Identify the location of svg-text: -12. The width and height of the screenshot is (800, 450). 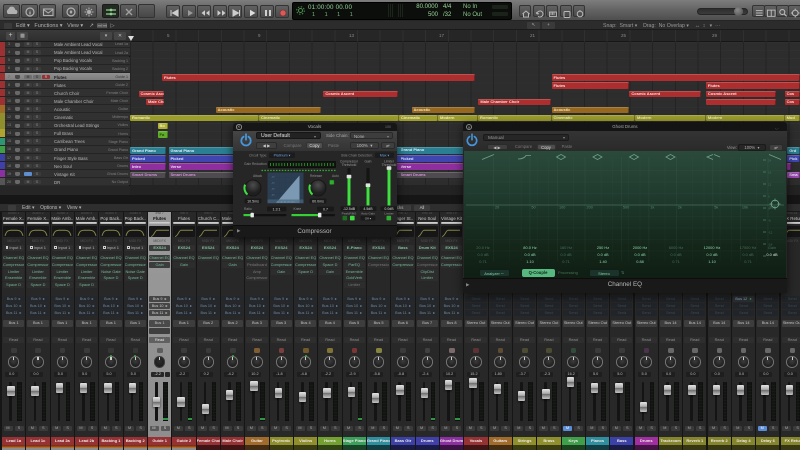
(770, 233).